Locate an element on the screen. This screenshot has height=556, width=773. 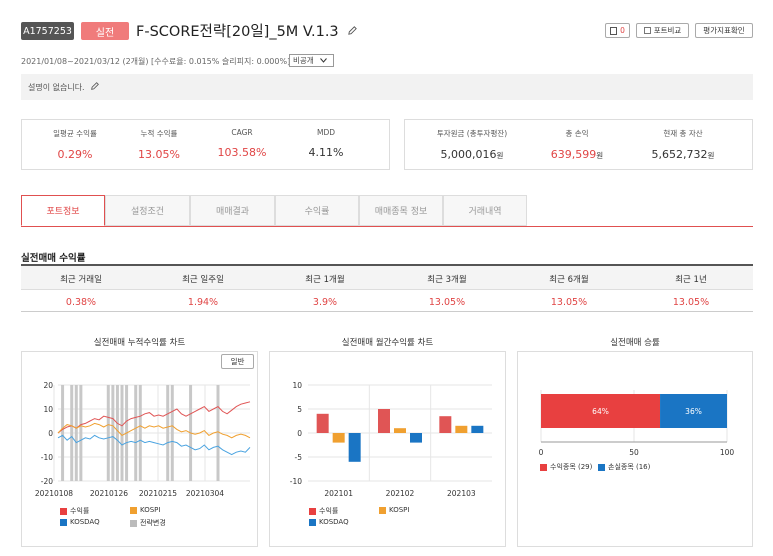
stat-label: 일평균 수익률 is located at coordinates (75, 133).